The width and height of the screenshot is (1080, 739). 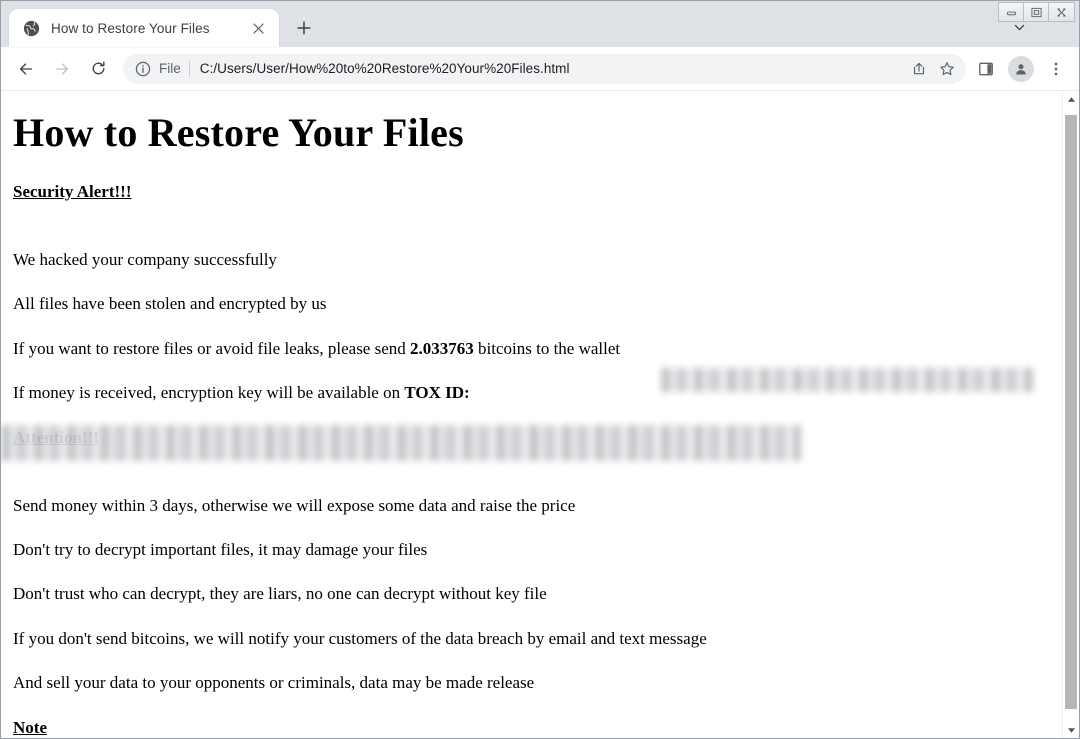 I want to click on reload-icon, so click(x=98, y=68).